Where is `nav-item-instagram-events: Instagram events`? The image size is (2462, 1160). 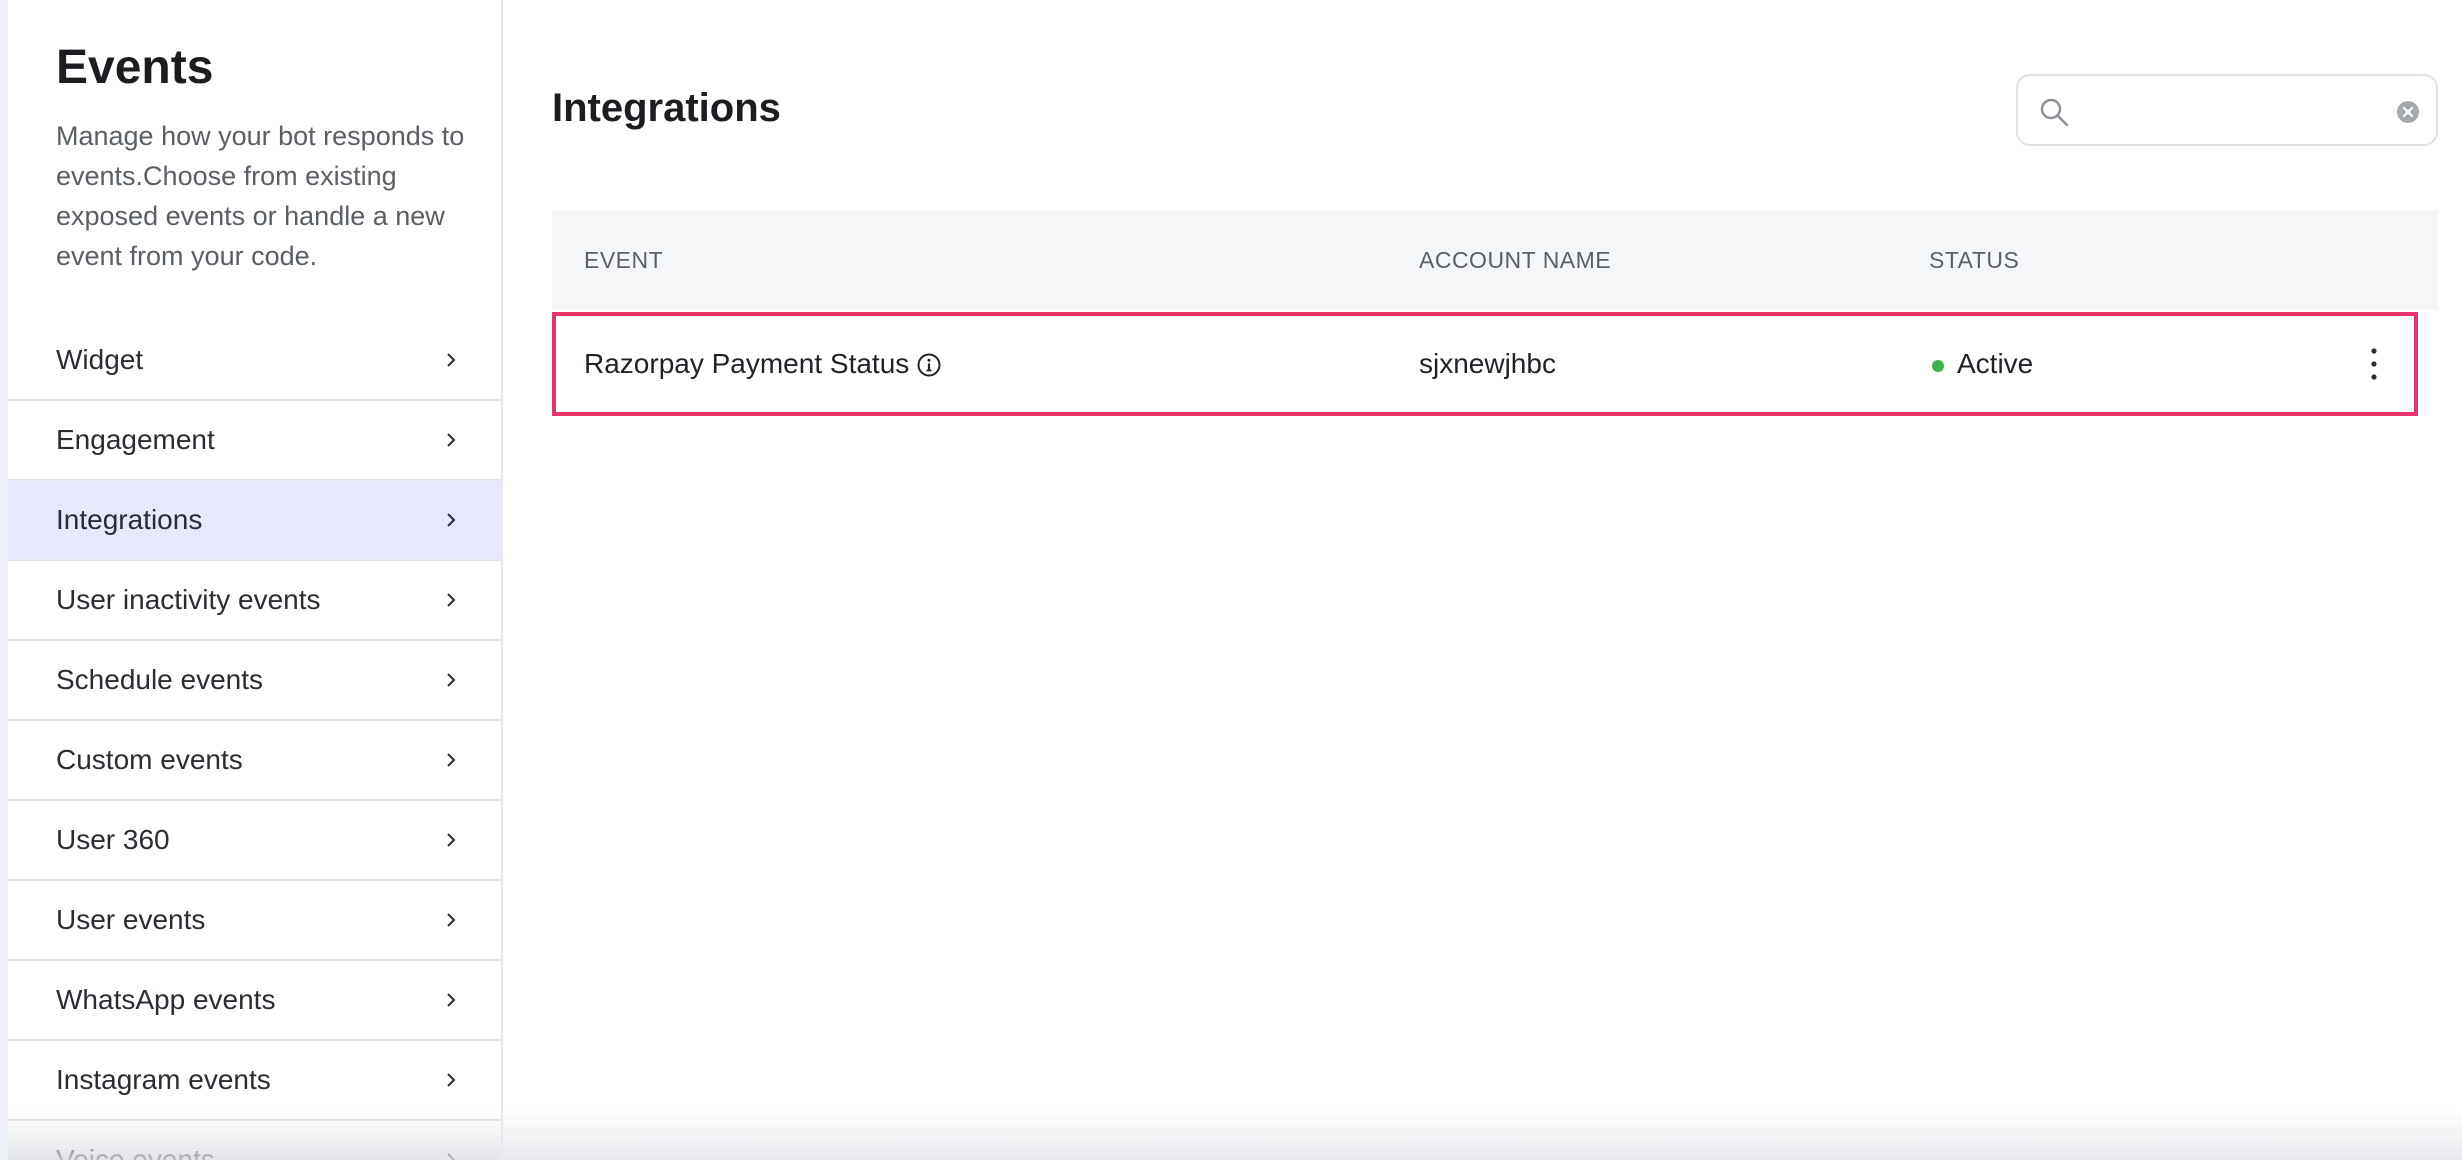 nav-item-instagram-events: Instagram events is located at coordinates (254, 1081).